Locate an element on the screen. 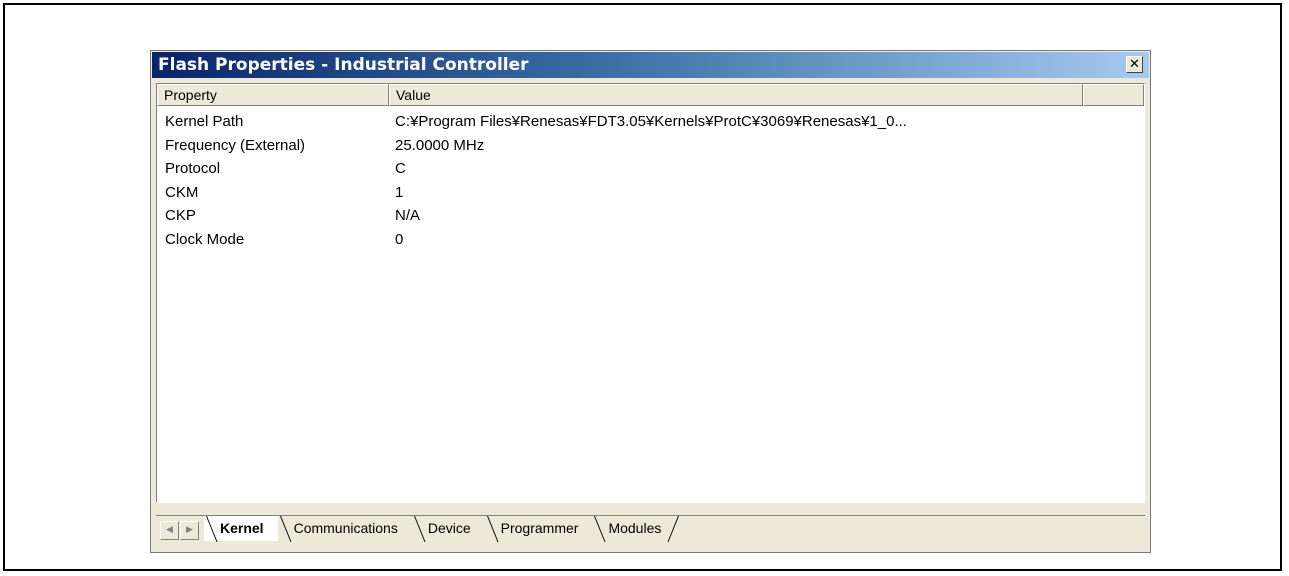  property-name: Kernel Path is located at coordinates (204, 121).